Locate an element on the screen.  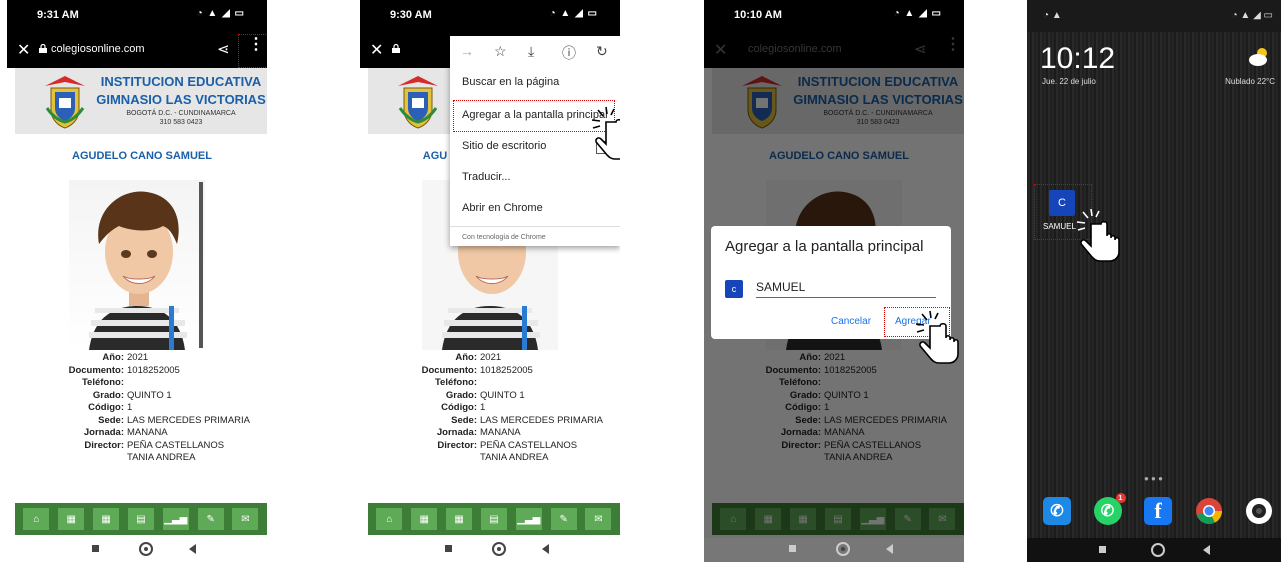
shortcut-preview-icon: c is located at coordinates (734, 289).